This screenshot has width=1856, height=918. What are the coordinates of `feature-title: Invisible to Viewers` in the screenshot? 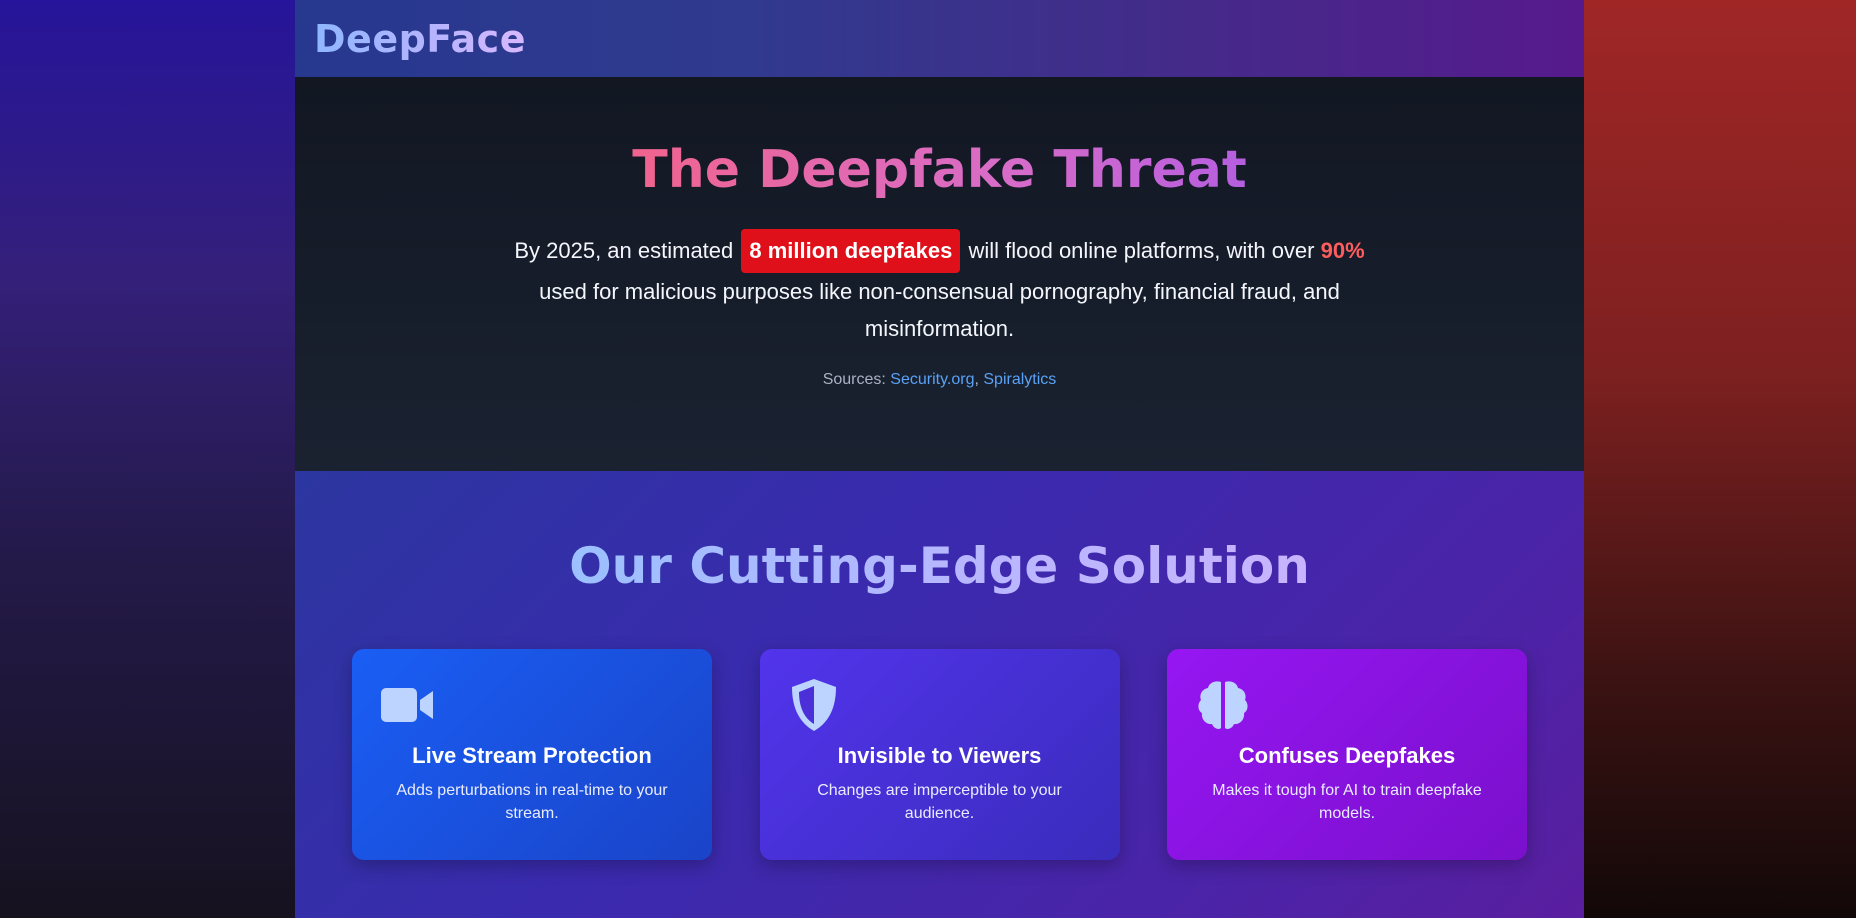 It's located at (939, 755).